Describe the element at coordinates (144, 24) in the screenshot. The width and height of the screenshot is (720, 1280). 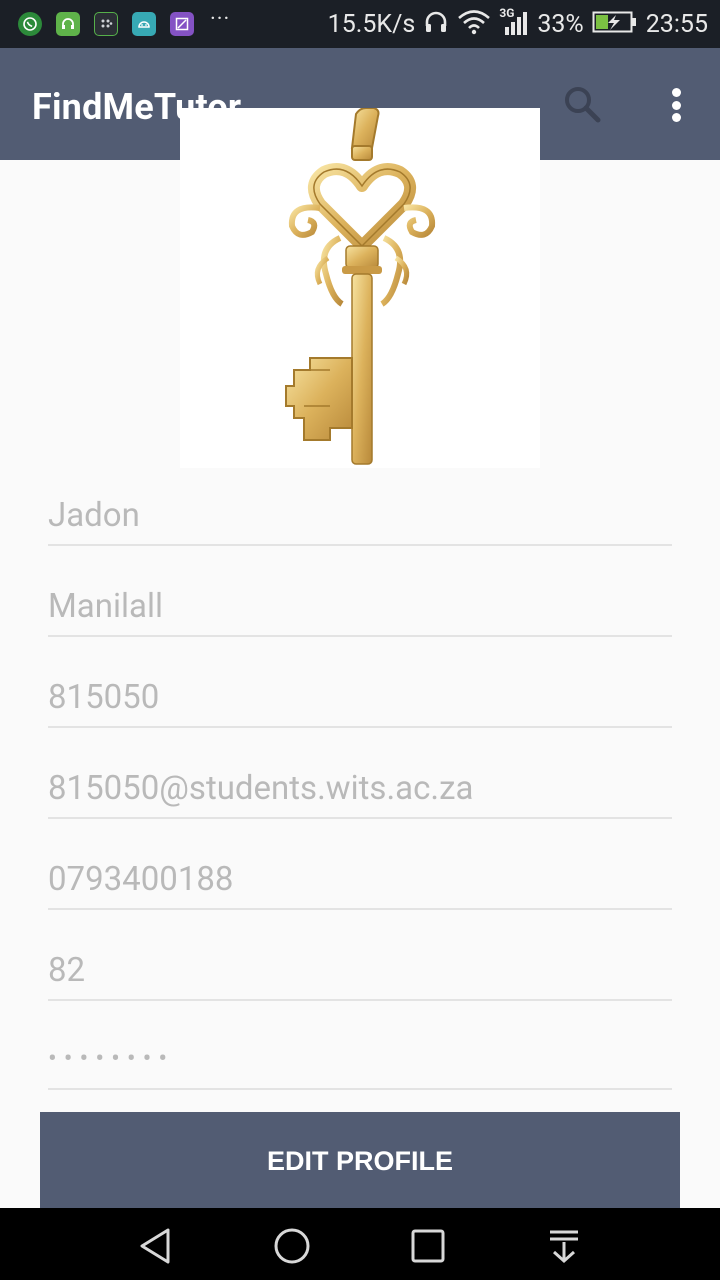
I see `android-app-icon` at that location.